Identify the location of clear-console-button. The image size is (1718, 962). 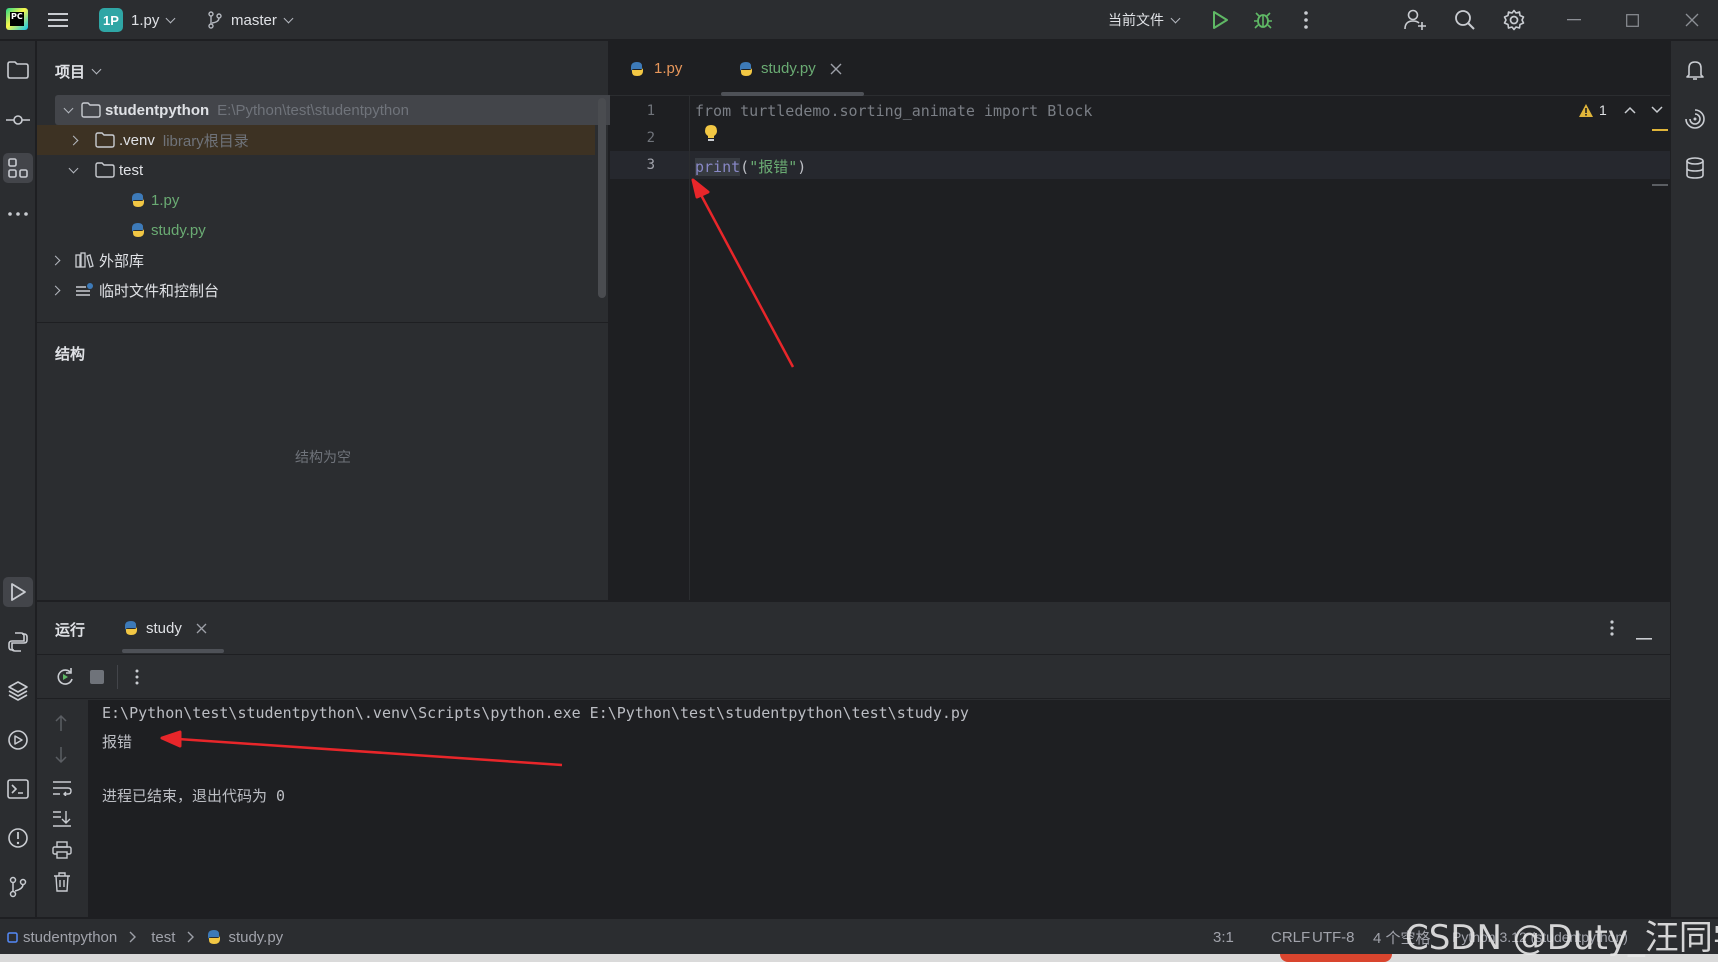
(62, 884).